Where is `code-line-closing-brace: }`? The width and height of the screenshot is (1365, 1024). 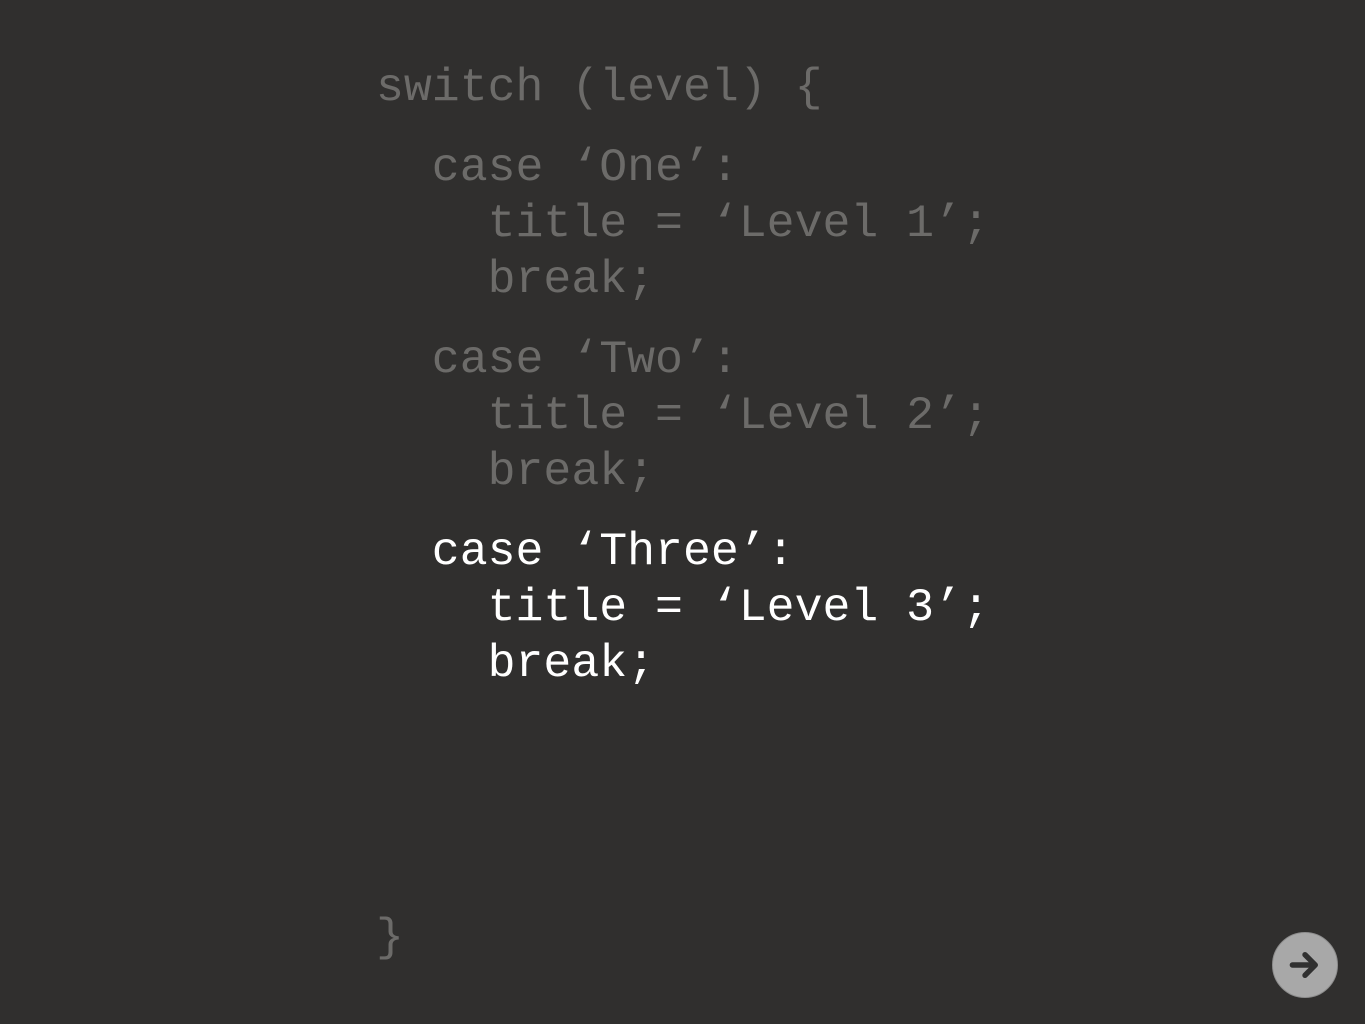 code-line-closing-brace: } is located at coordinates (390, 937).